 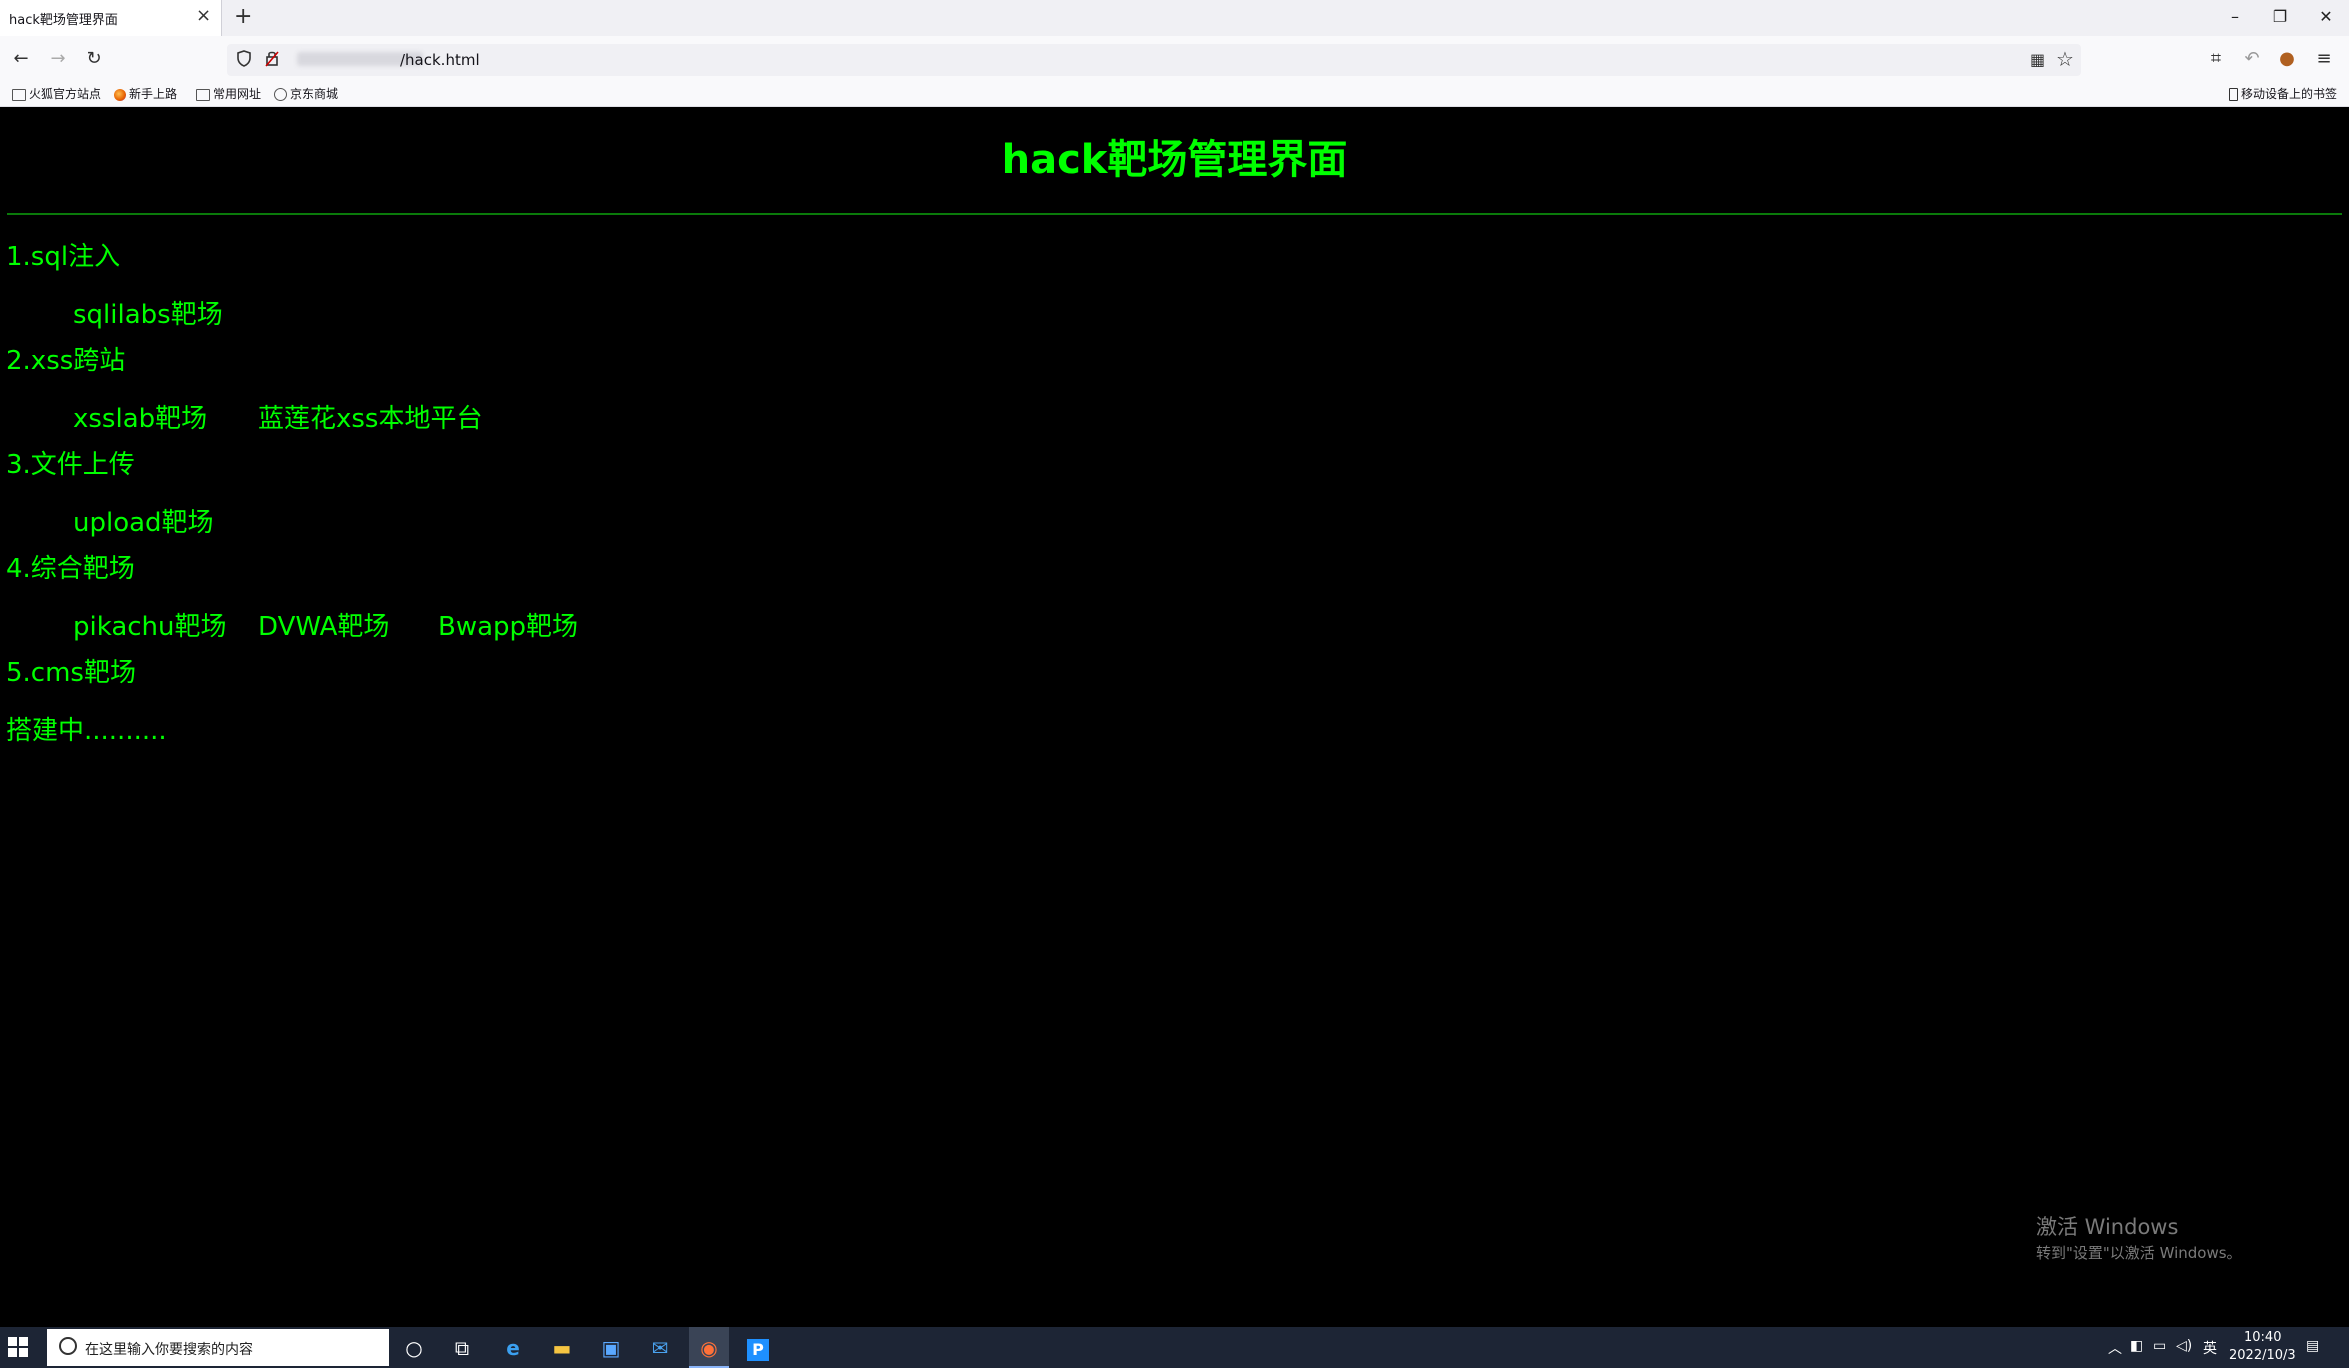 What do you see at coordinates (2326, 17) in the screenshot?
I see `close-window-icon: ✕` at bounding box center [2326, 17].